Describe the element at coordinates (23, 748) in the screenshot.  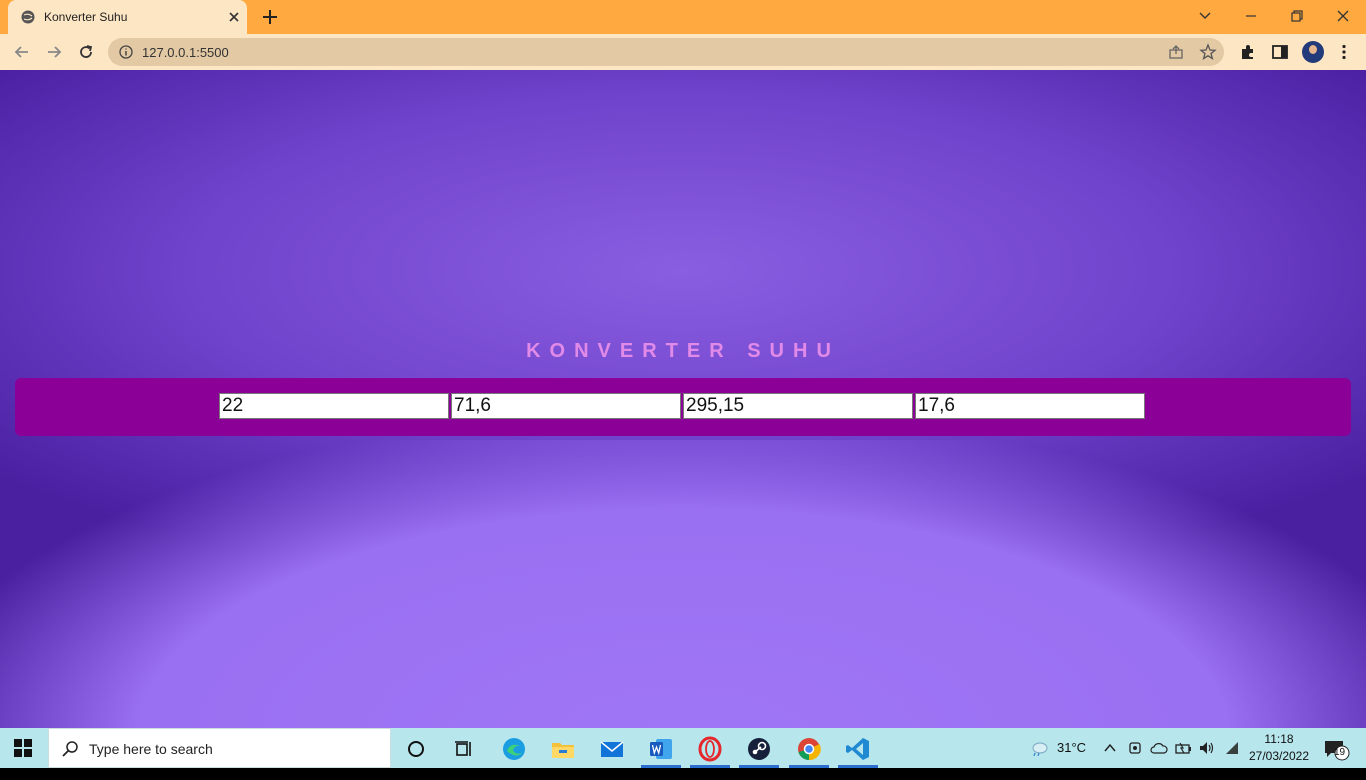
I see `windows-start-icon` at that location.